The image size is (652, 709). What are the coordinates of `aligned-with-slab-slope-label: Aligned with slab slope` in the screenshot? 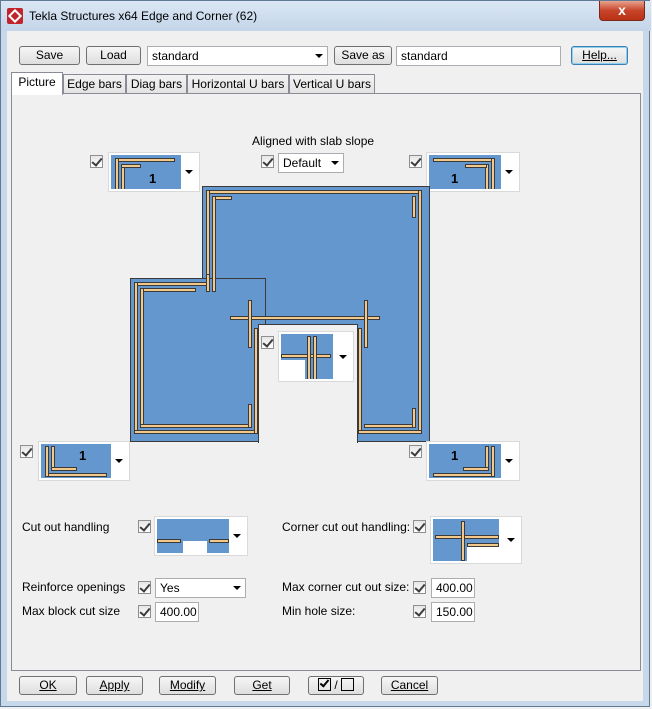 It's located at (313, 141).